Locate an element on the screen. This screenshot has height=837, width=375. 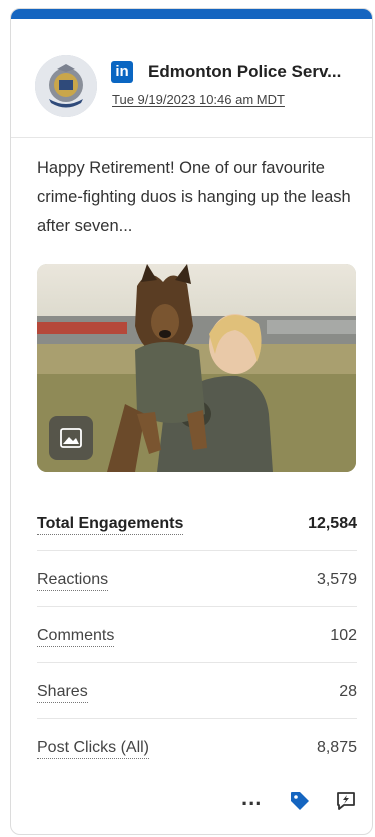
linkedin-icon: in is located at coordinates (122, 72).